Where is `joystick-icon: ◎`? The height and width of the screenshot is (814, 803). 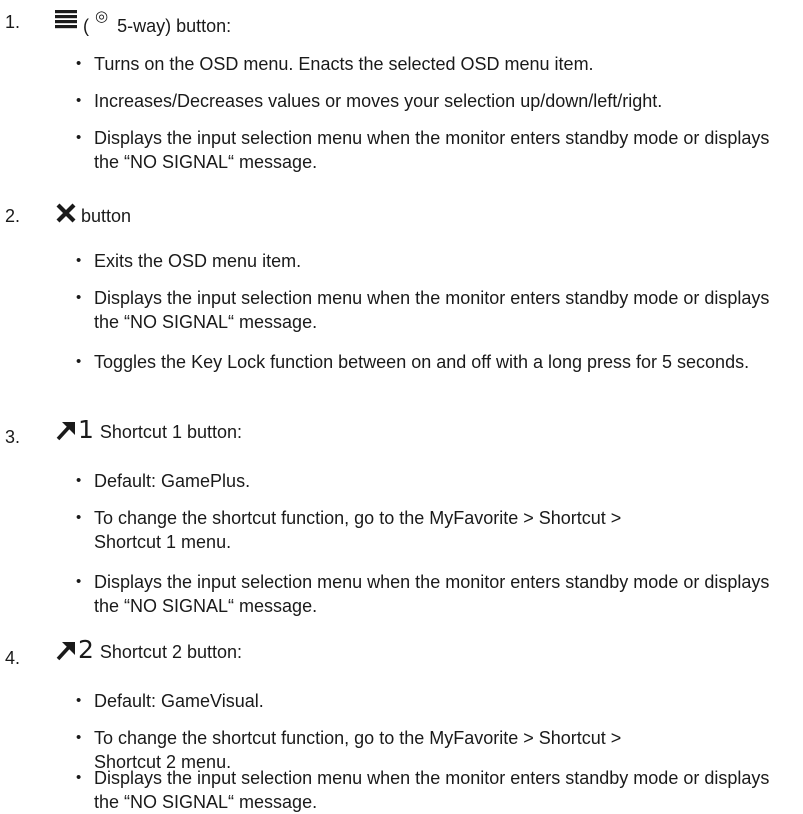 joystick-icon: ◎ is located at coordinates (102, 16).